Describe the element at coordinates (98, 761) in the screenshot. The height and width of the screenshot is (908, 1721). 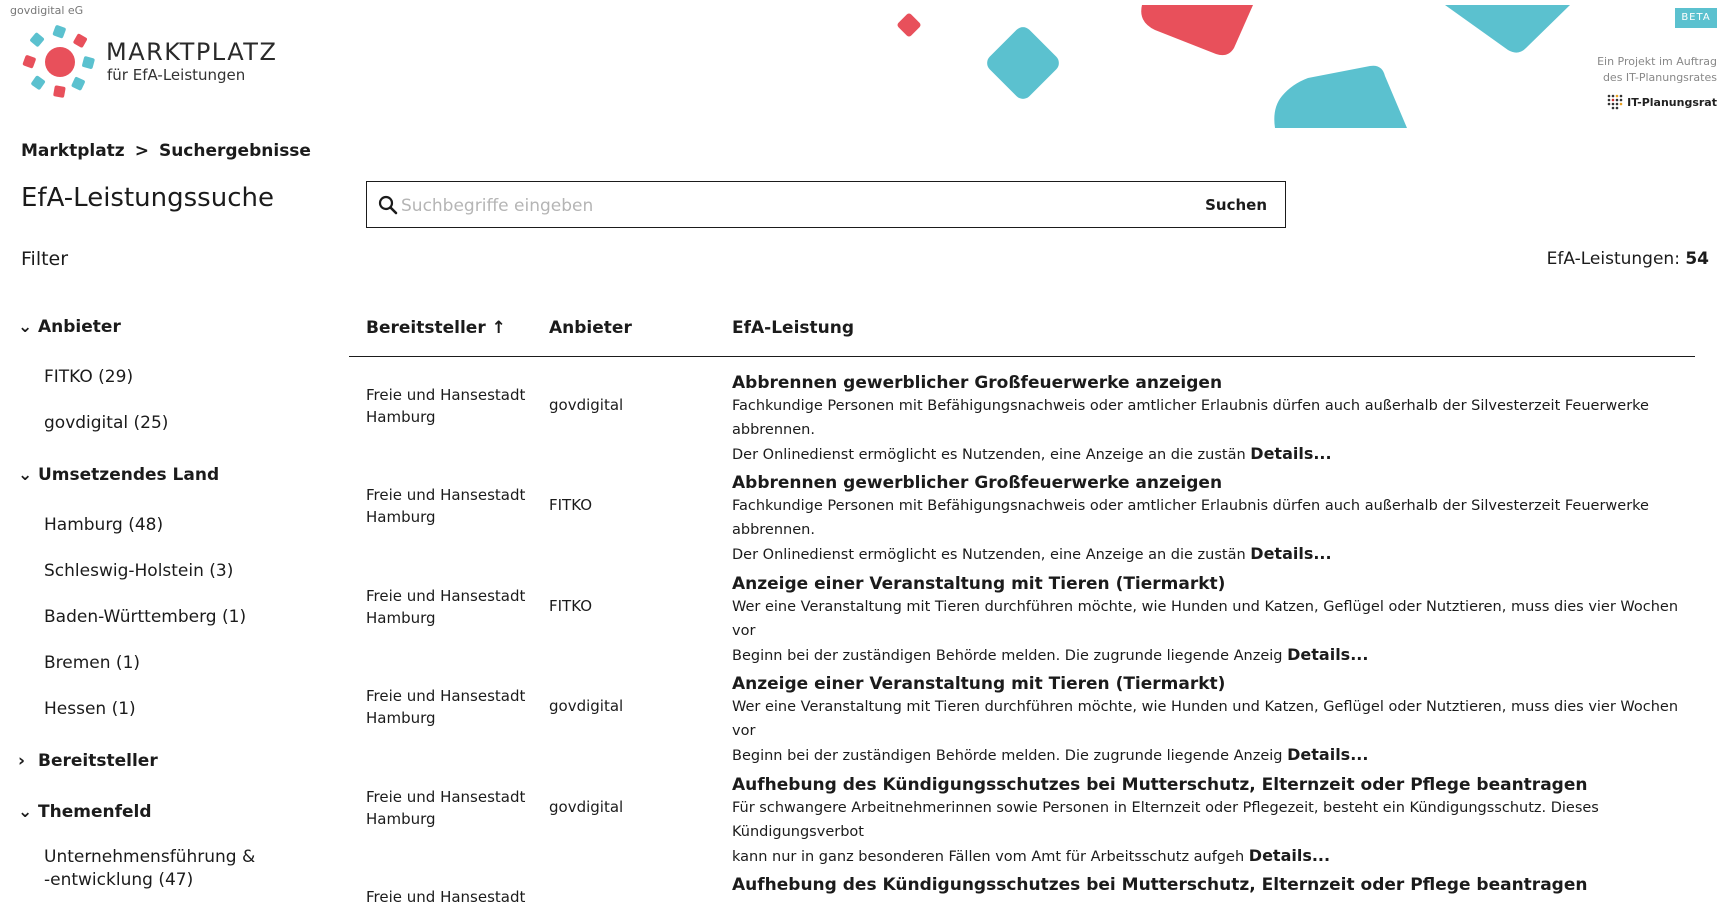
I see `filter-group-title: Bereitsteller` at that location.